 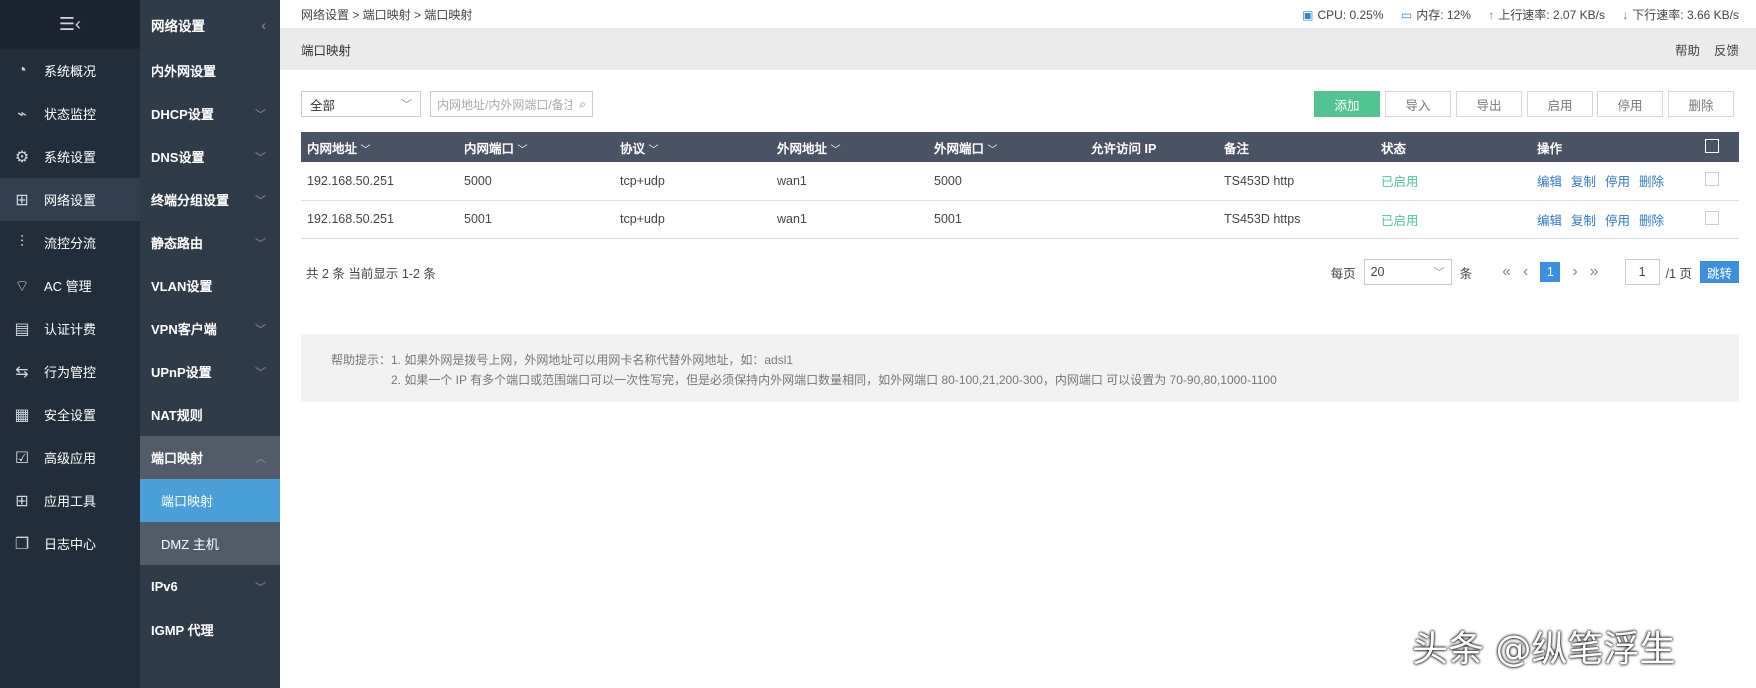 I want to click on submenu-item: 端口映射 ︿, so click(x=210, y=457).